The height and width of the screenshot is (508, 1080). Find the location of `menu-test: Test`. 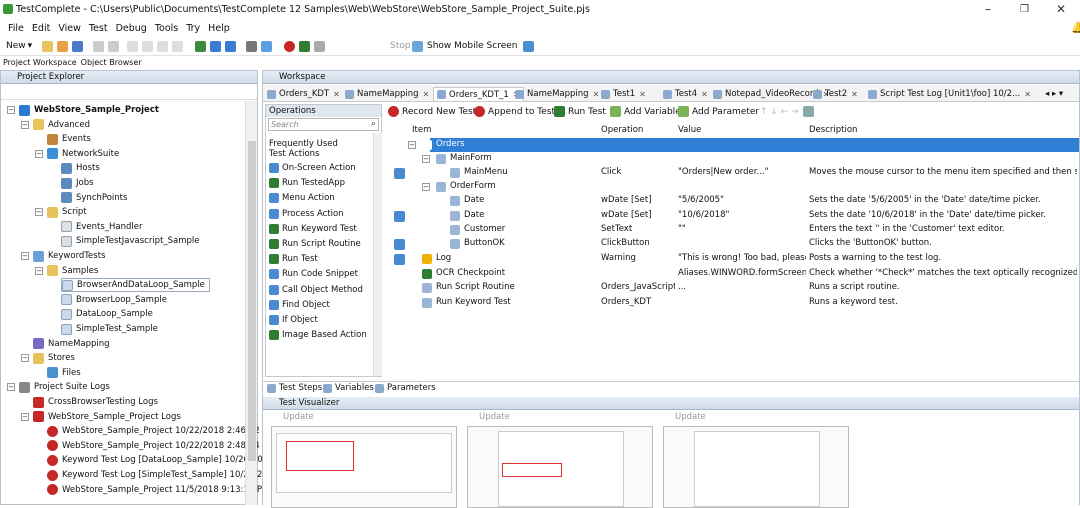

menu-test: Test is located at coordinates (98, 28).